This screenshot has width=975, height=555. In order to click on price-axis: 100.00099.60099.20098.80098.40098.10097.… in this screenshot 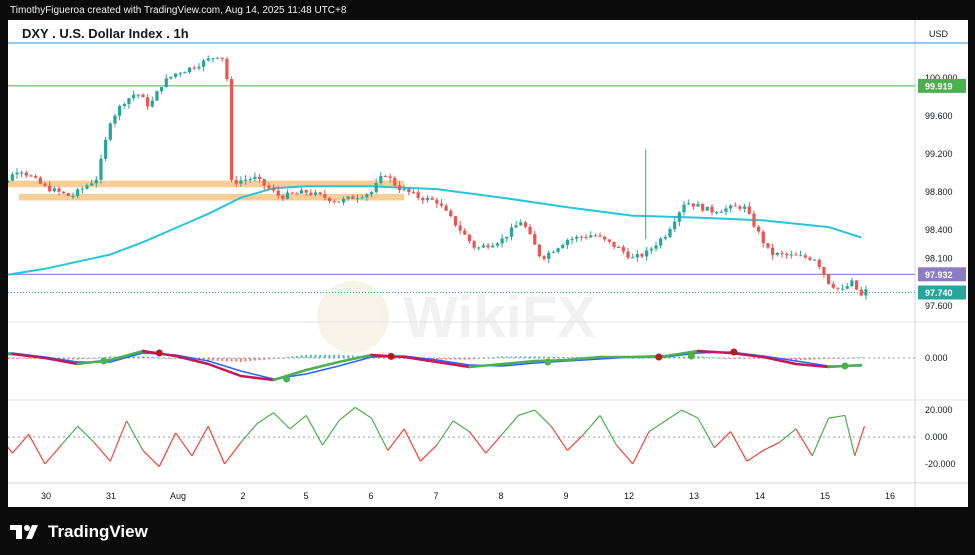, I will do `click(942, 271)`.